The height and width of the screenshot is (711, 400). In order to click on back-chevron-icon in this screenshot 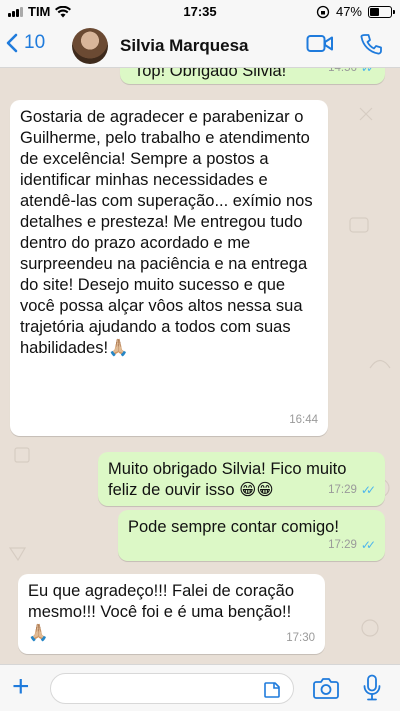, I will do `click(12, 43)`.